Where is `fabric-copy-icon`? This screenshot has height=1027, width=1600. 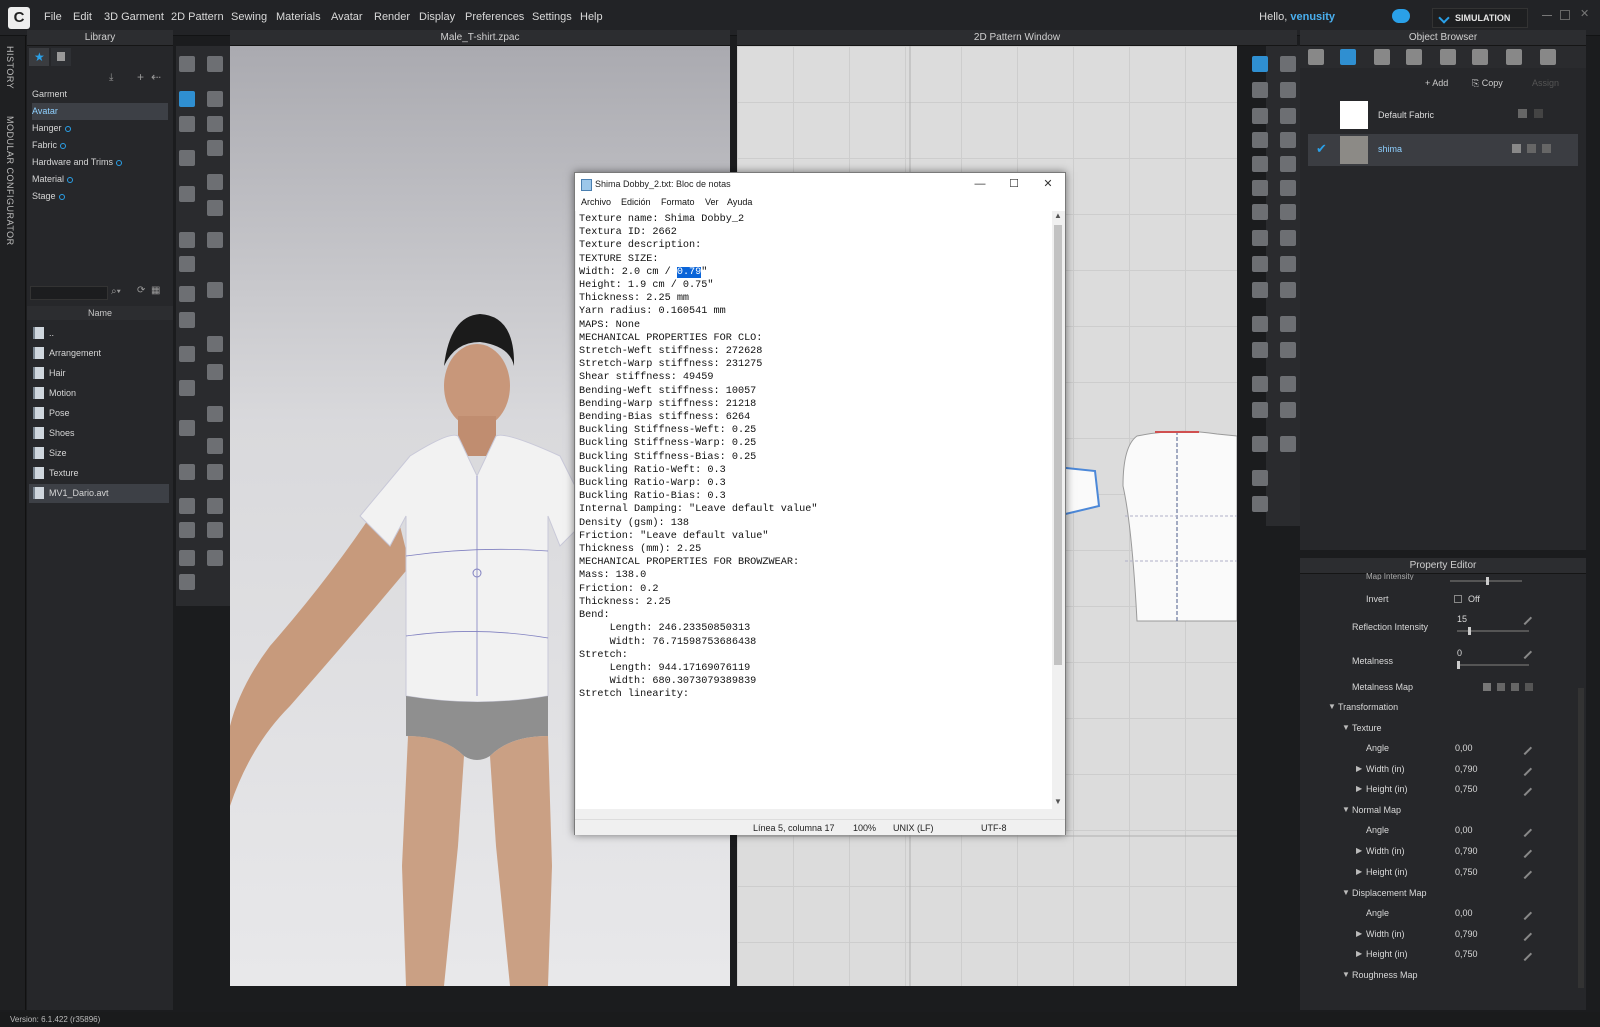 fabric-copy-icon is located at coordinates (1531, 148).